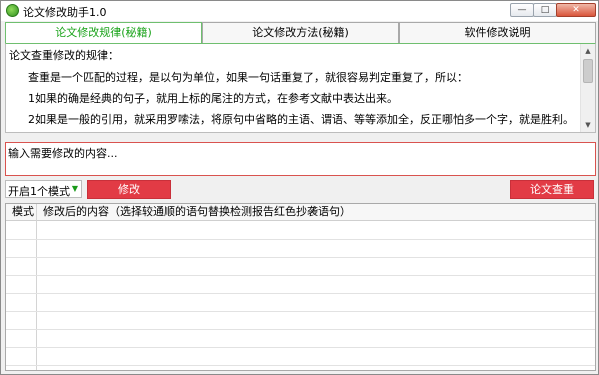  Describe the element at coordinates (129, 189) in the screenshot. I see `modify-button: 修改` at that location.